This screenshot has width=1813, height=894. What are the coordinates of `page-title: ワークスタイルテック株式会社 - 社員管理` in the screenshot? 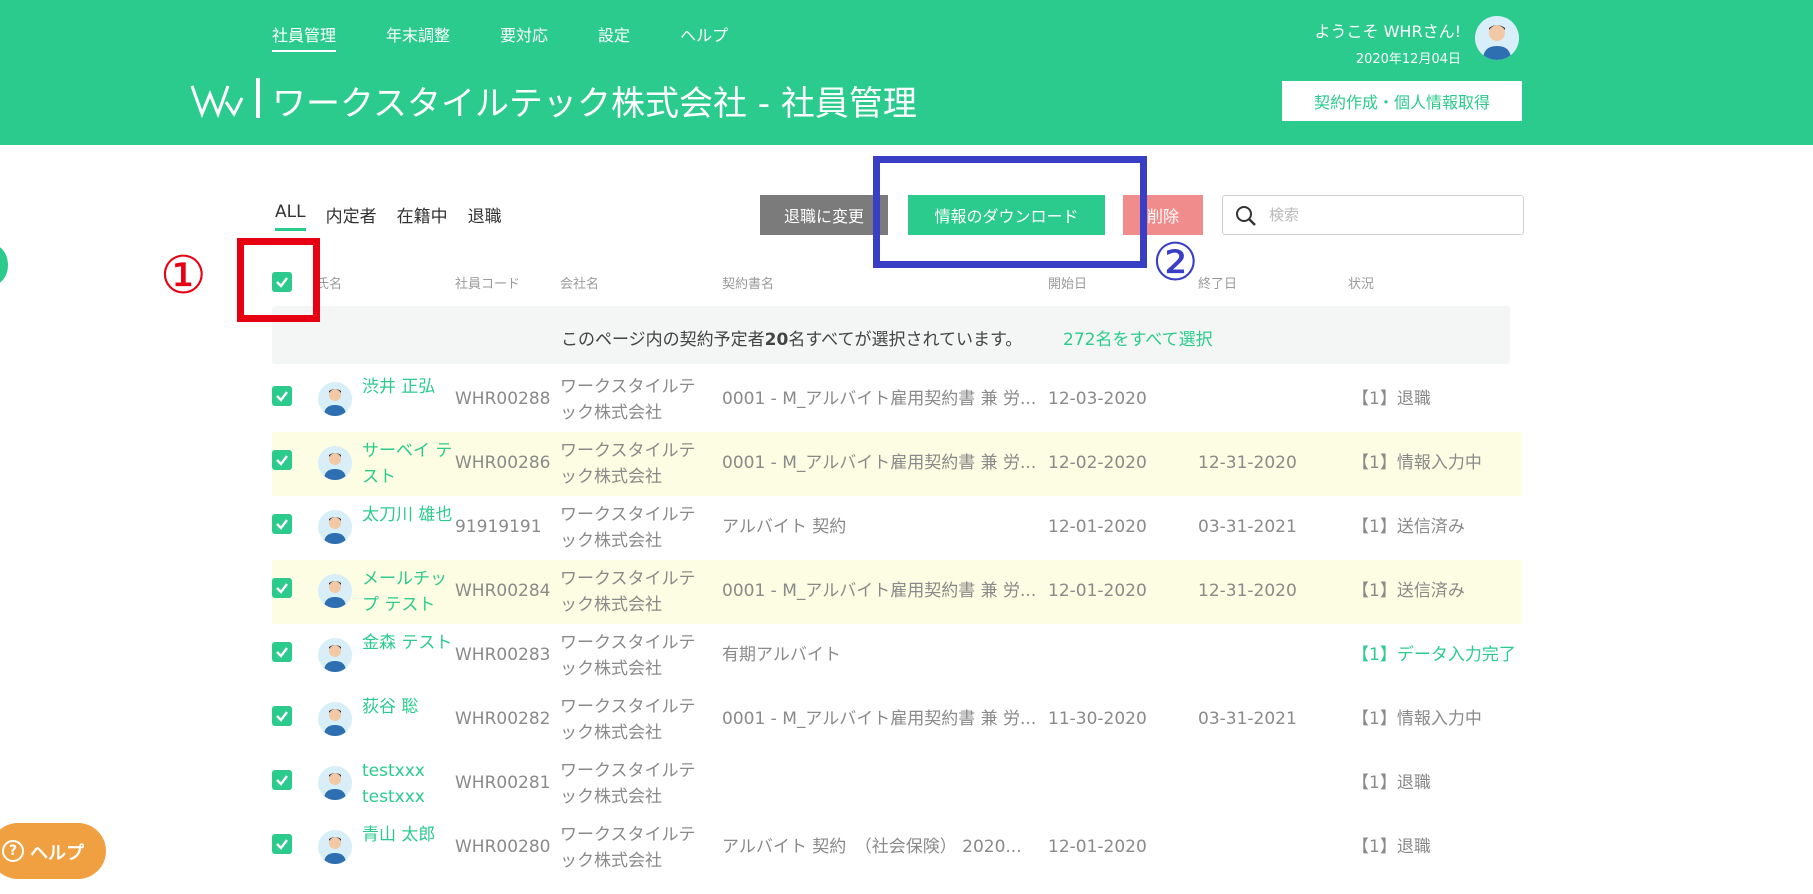 It's located at (594, 104).